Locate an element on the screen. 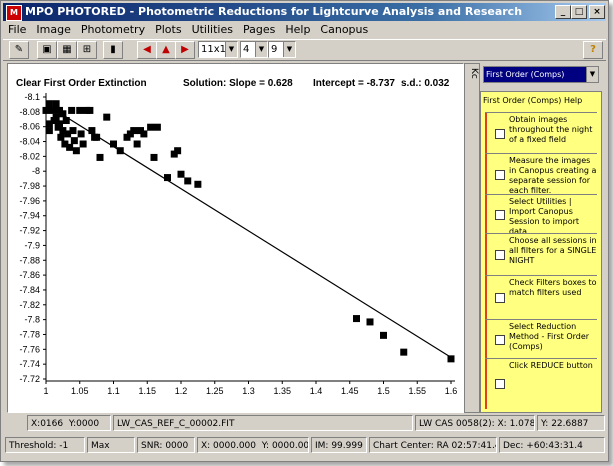  status-target: LW CAS 0058(2): X: 1.0786 is located at coordinates (475, 423).